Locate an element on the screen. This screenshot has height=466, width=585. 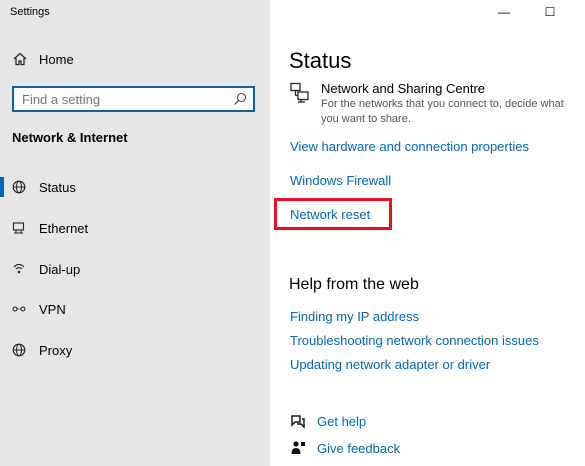
page-title: Status is located at coordinates (320, 60).